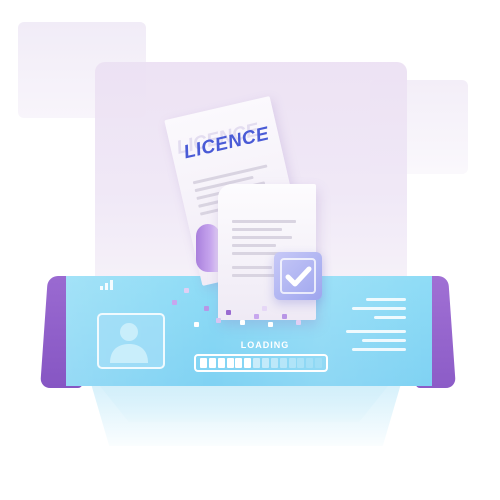 This screenshot has width=500, height=500. I want to click on document-curl, so click(208, 248).